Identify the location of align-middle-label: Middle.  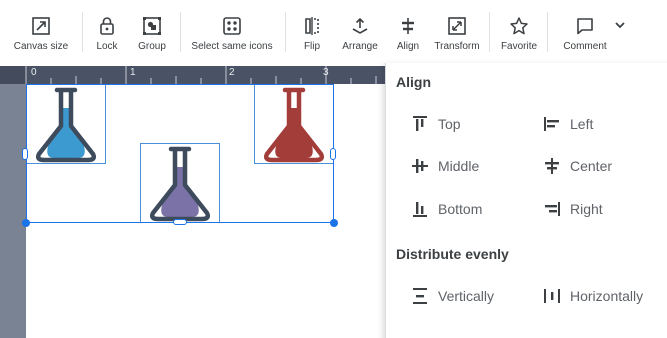
(459, 166).